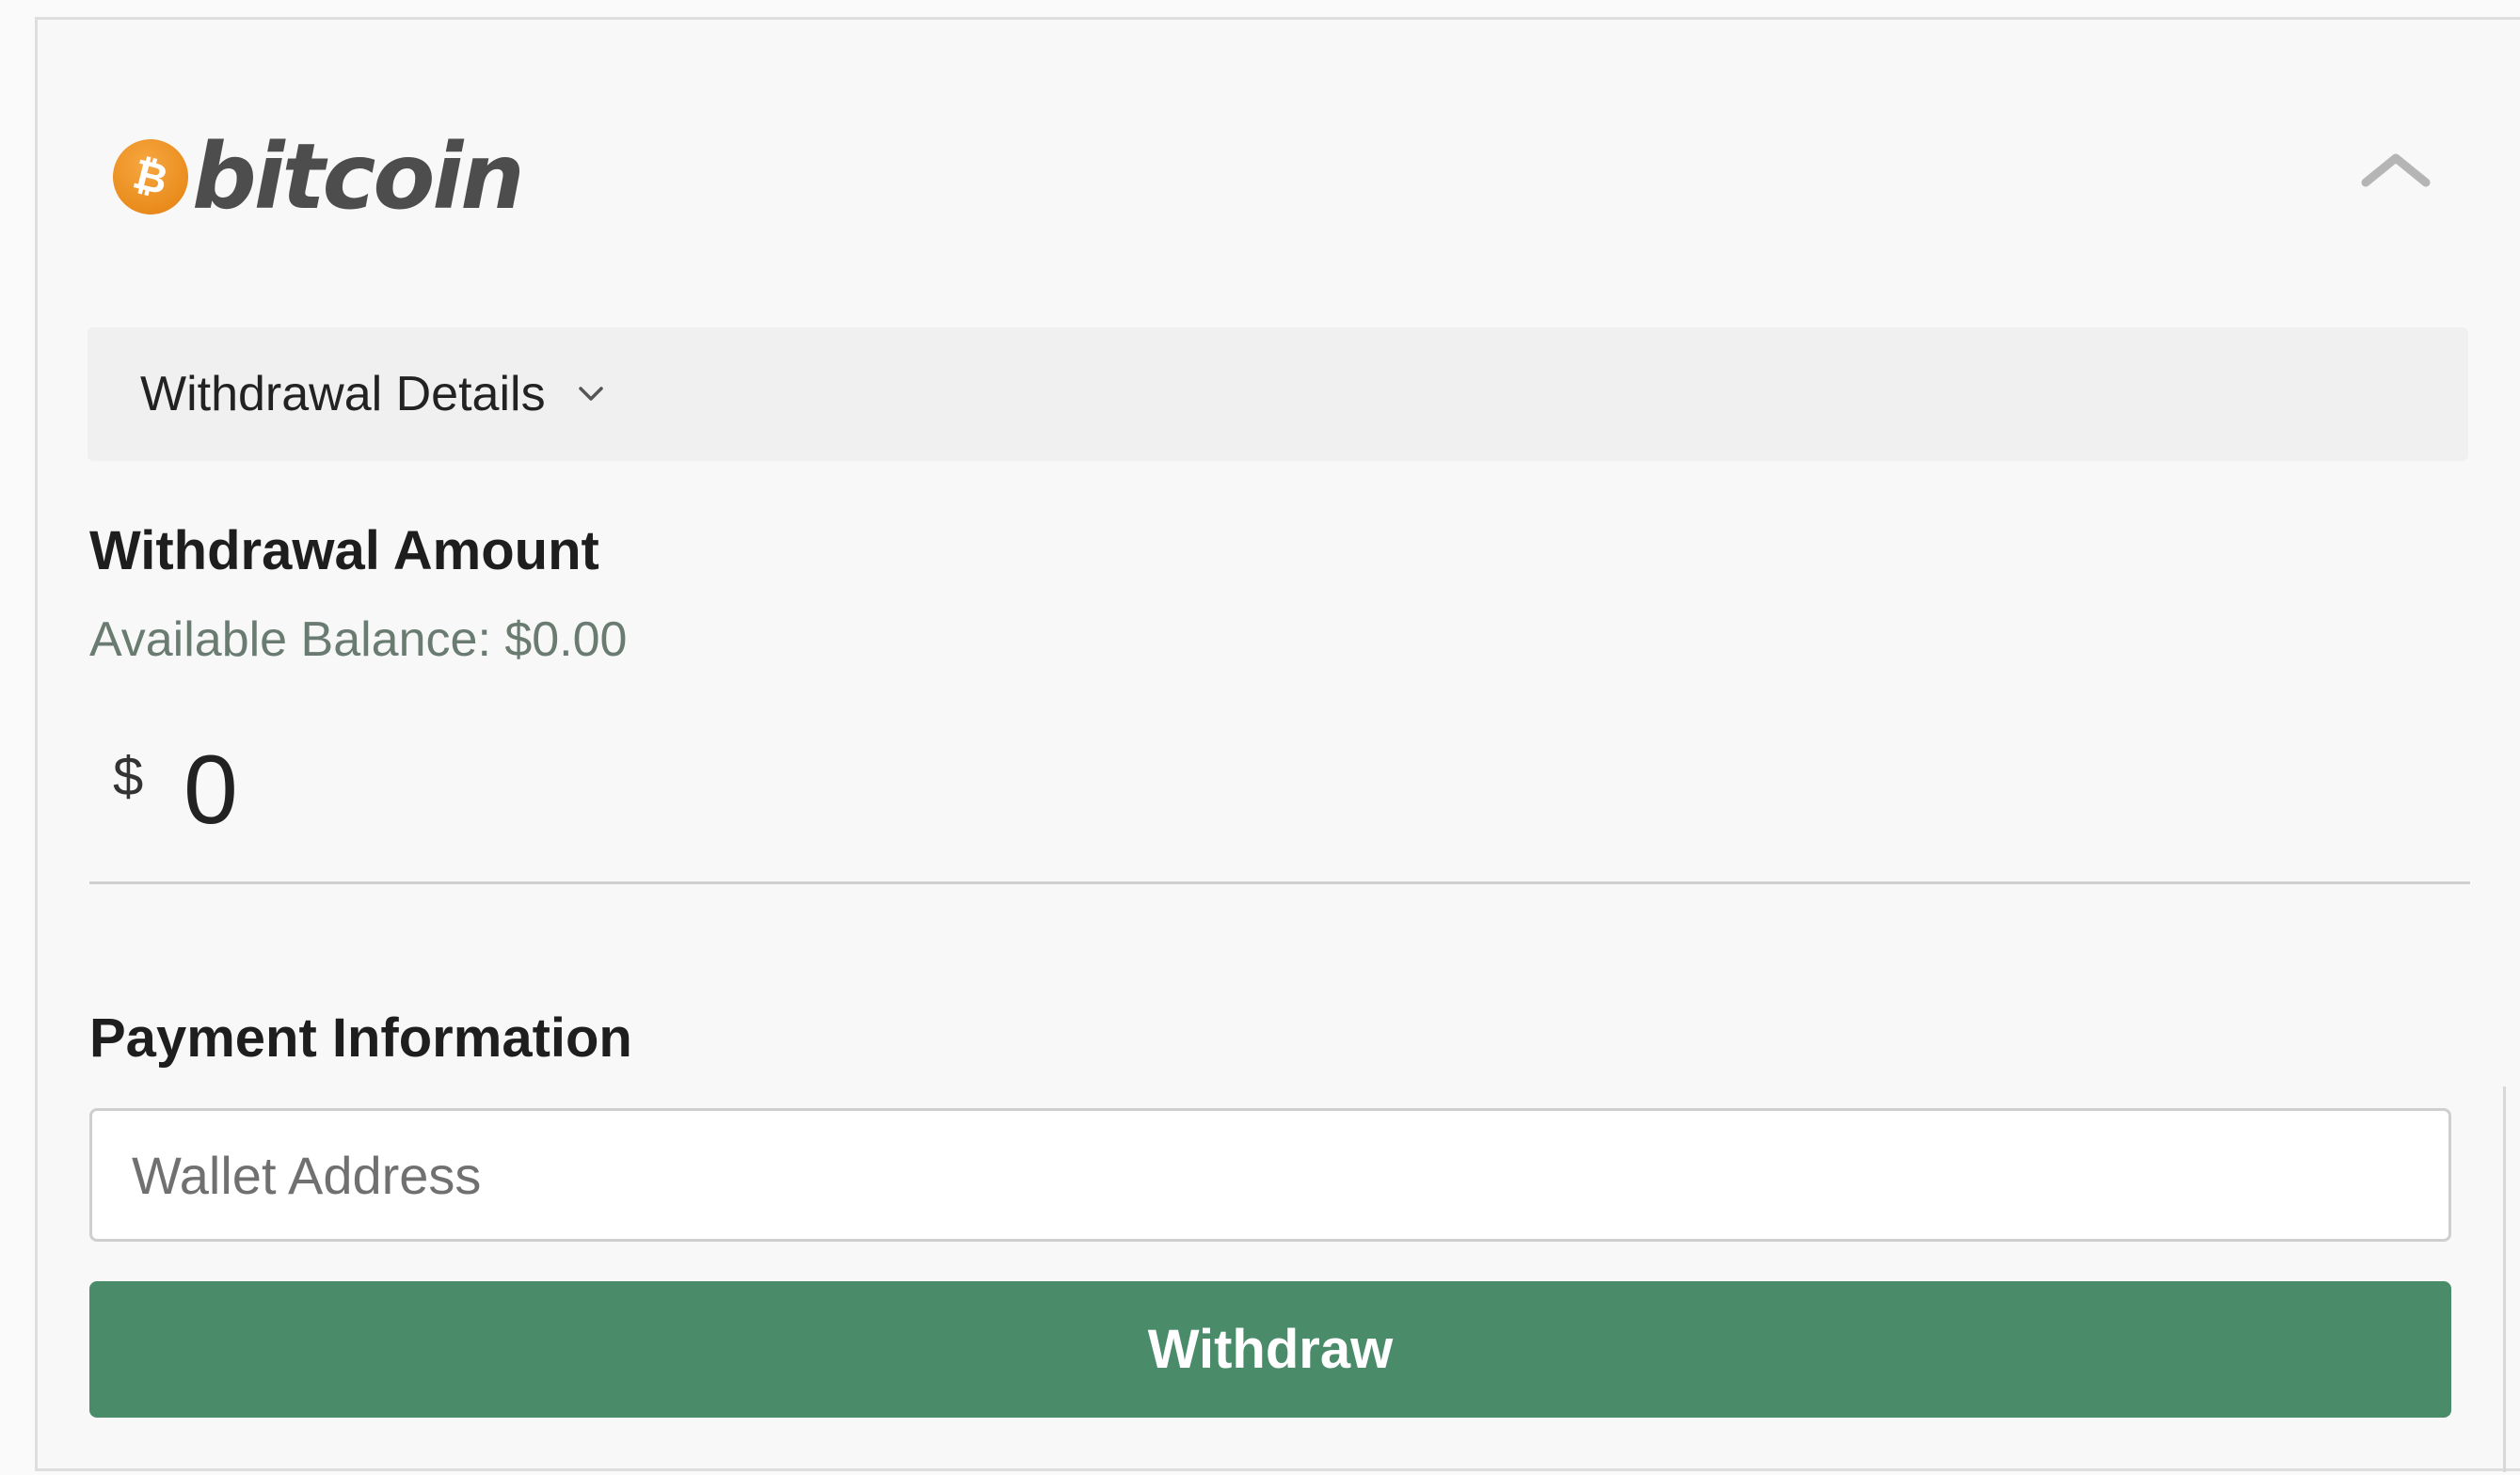  What do you see at coordinates (1279, 882) in the screenshot?
I see `amount-underline` at bounding box center [1279, 882].